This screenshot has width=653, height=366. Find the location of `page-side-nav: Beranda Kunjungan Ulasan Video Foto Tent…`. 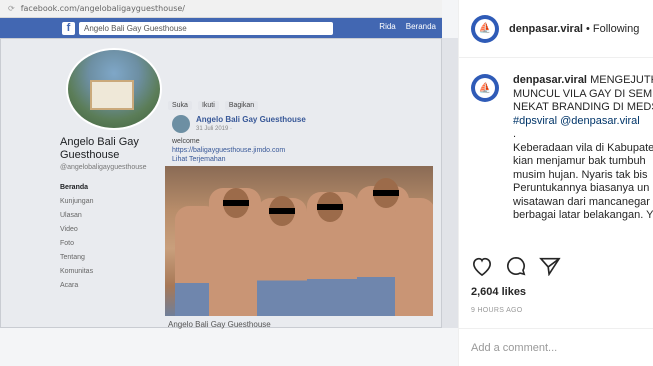

page-side-nav: Beranda Kunjungan Ulasan Video Foto Tent… is located at coordinates (110, 237).